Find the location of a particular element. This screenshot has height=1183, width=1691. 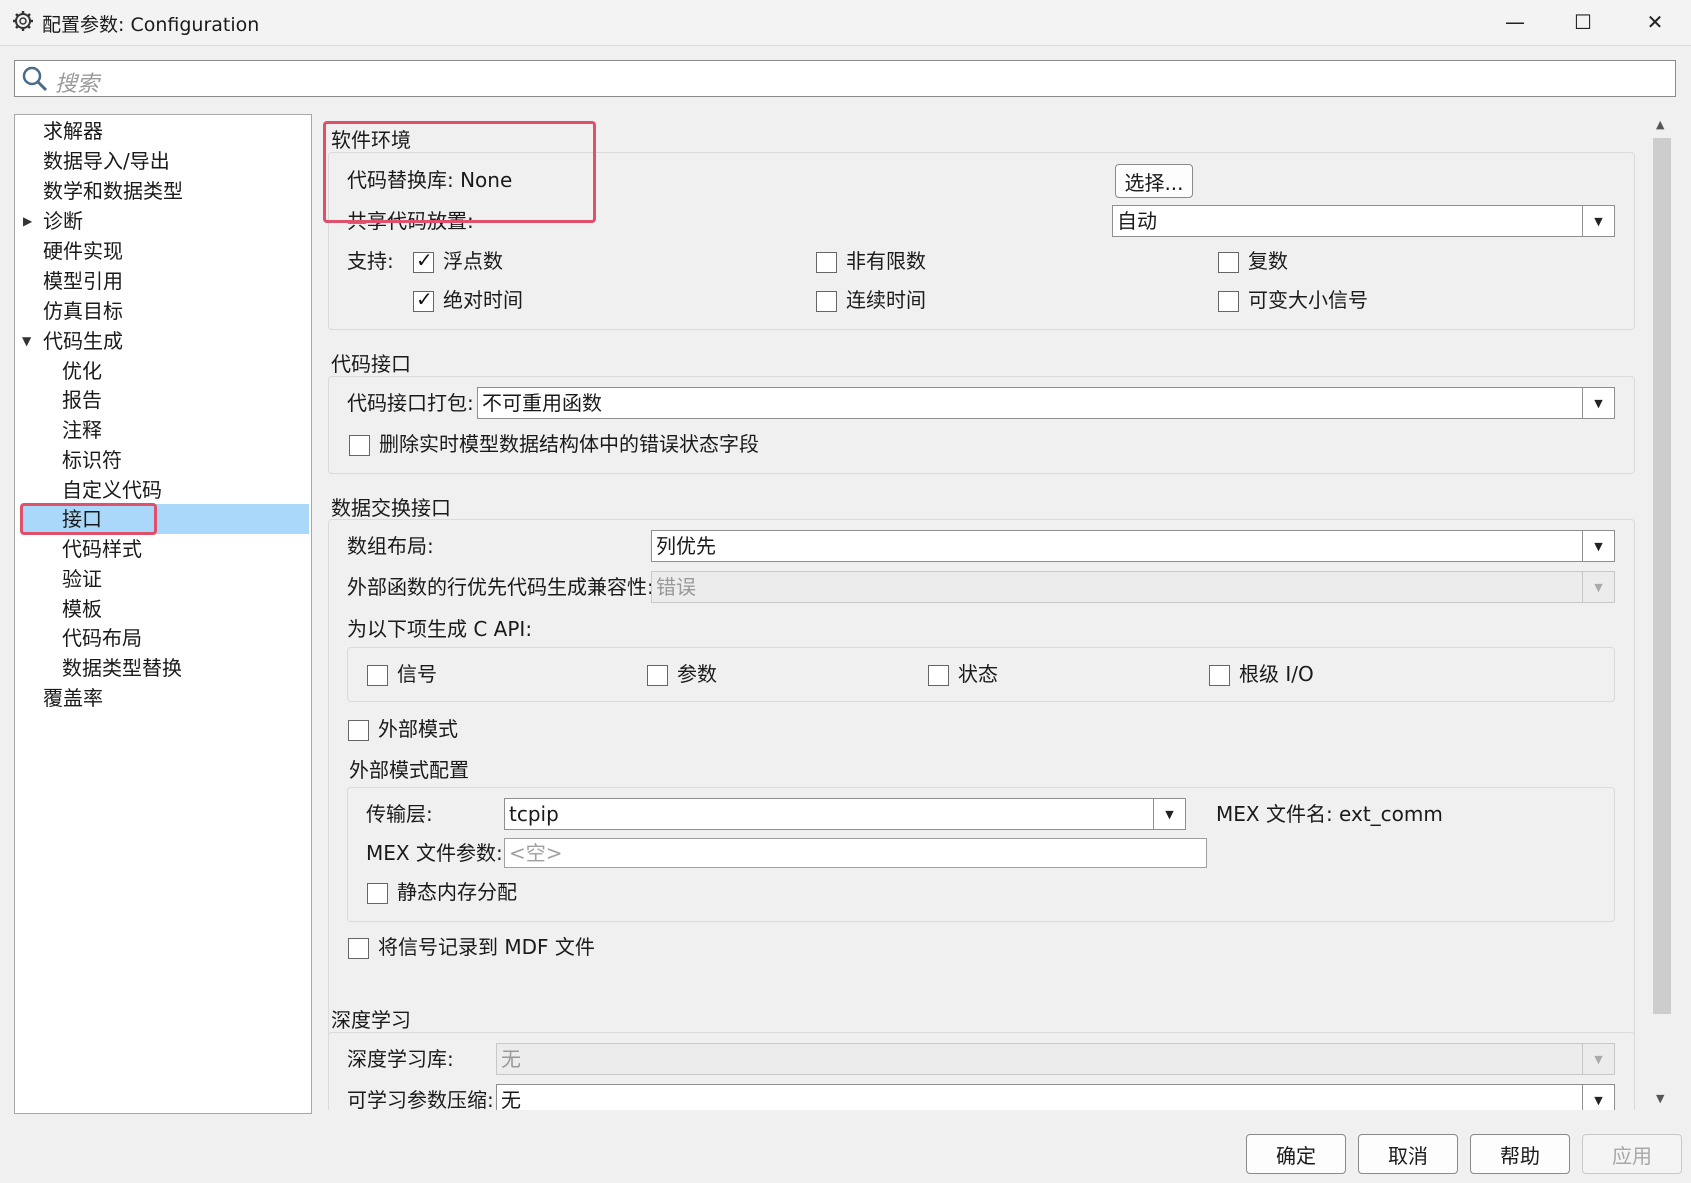

support-label: 支持: is located at coordinates (370, 261).